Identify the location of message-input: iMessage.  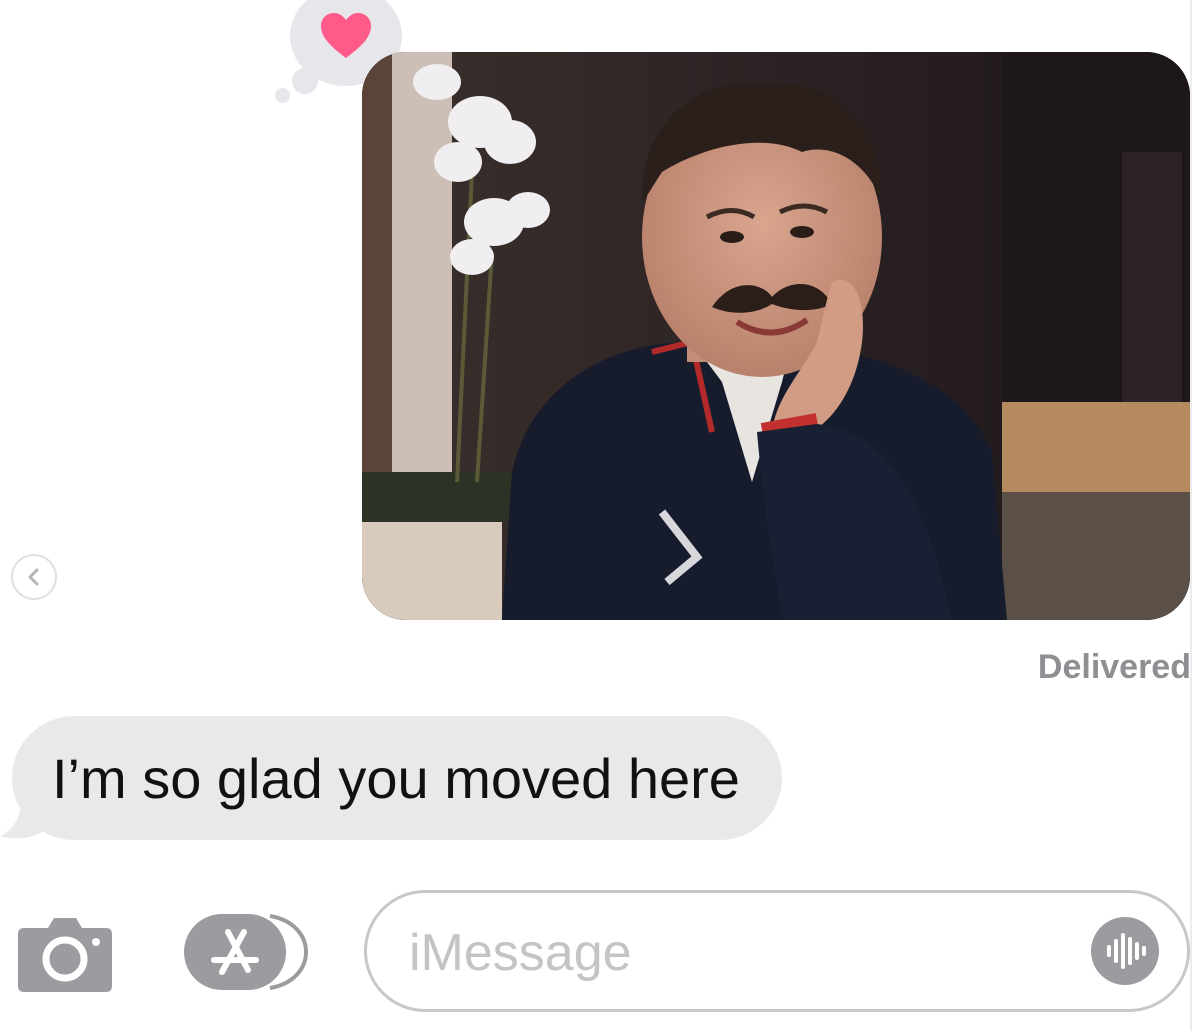
(777, 951).